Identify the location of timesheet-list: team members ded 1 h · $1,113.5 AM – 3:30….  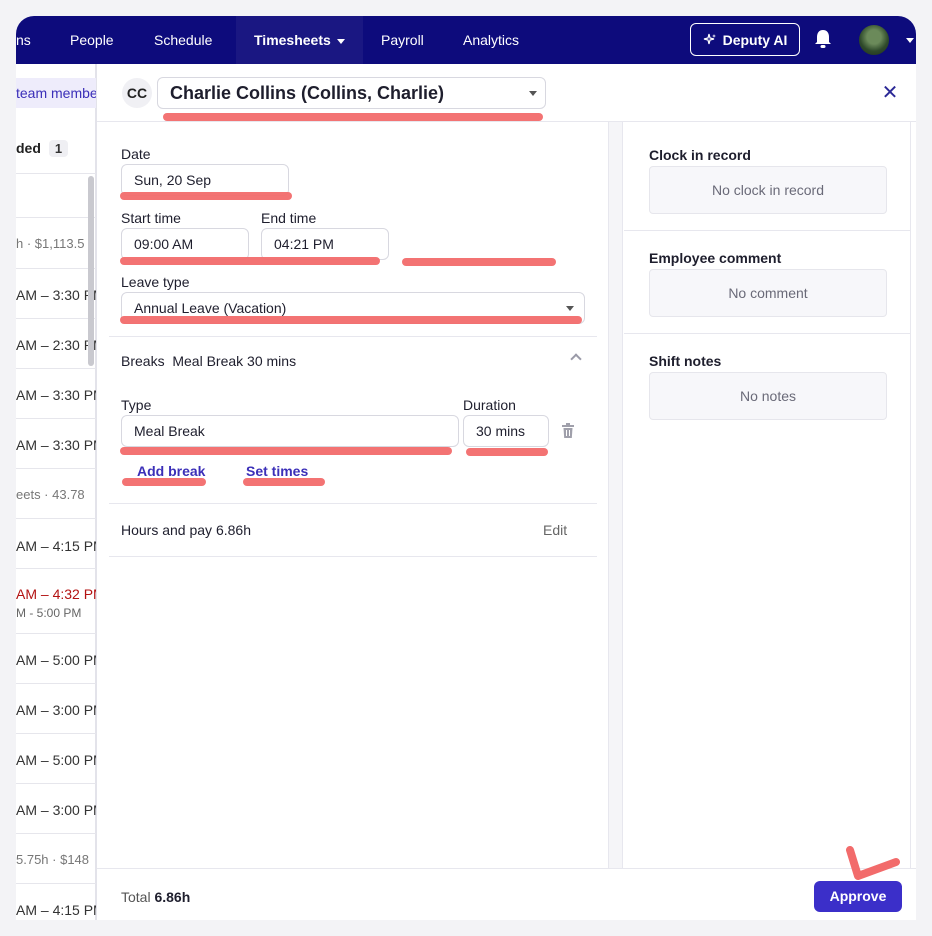
(56, 492).